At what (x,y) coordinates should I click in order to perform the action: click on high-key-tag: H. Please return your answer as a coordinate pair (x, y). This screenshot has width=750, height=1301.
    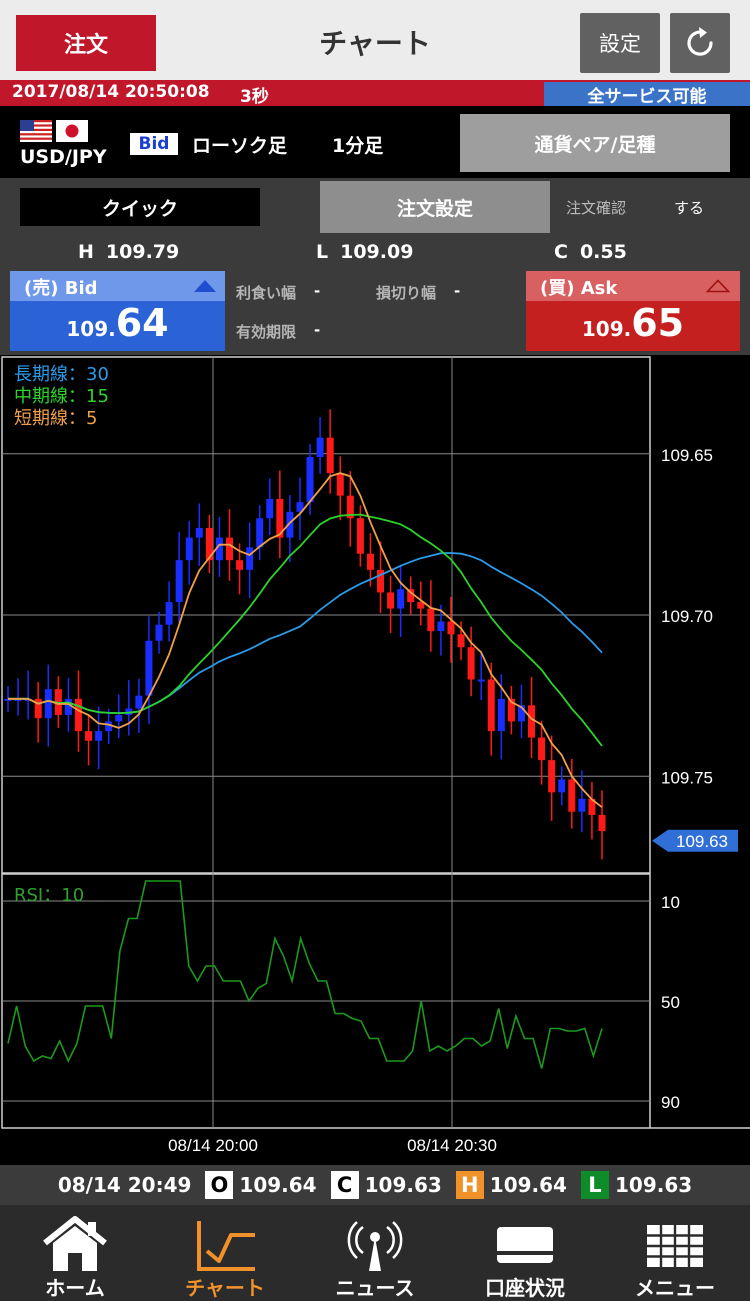
    Looking at the image, I should click on (469, 1185).